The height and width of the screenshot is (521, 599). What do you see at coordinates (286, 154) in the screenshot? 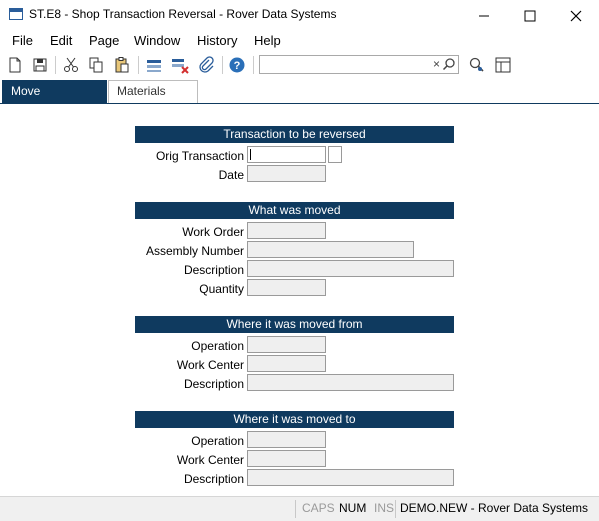
I see `orig-transaction-field` at bounding box center [286, 154].